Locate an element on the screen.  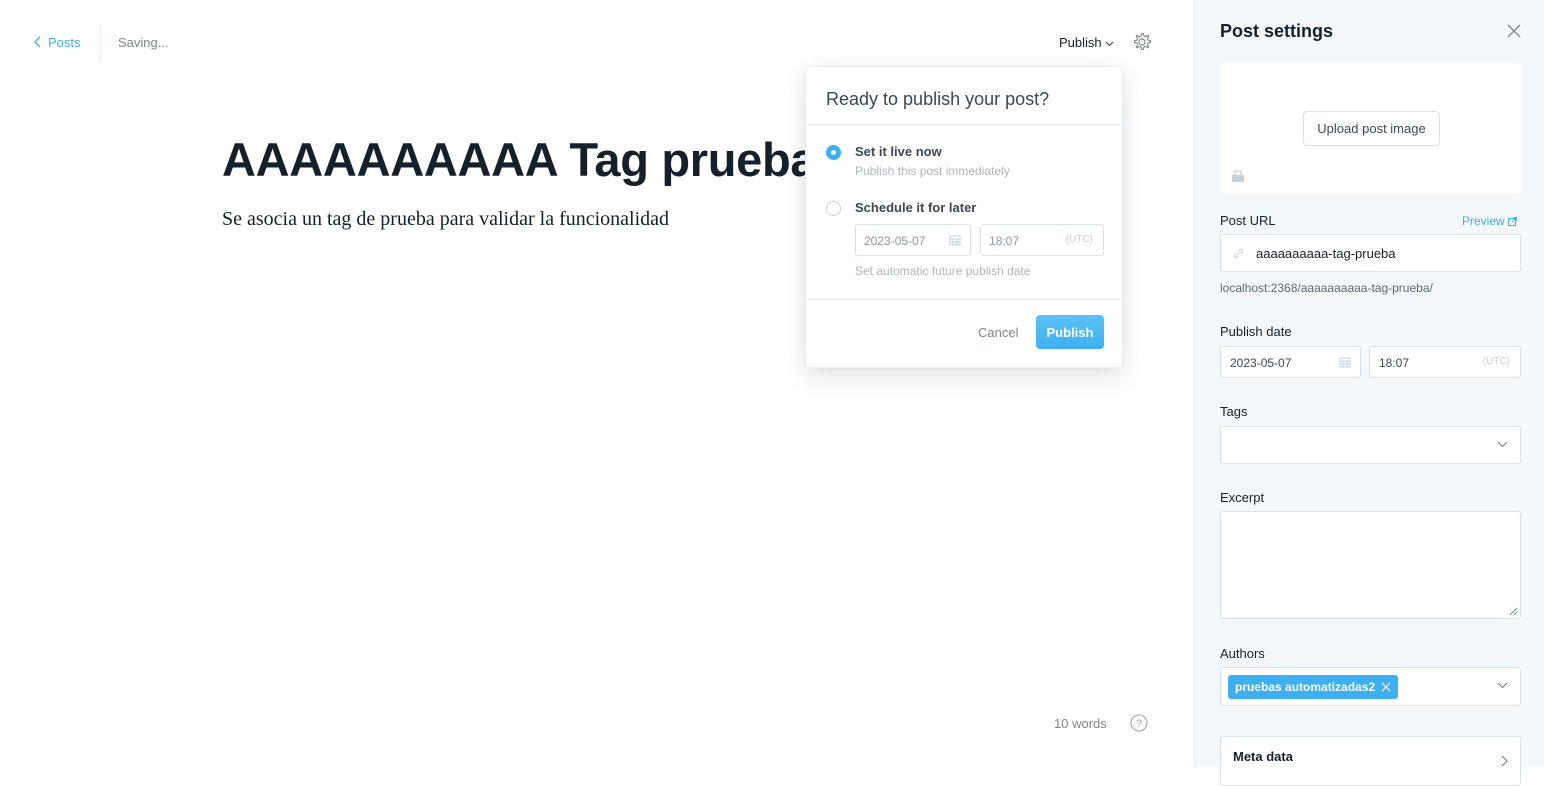
upload-image-button: Upload post image is located at coordinates (1371, 128).